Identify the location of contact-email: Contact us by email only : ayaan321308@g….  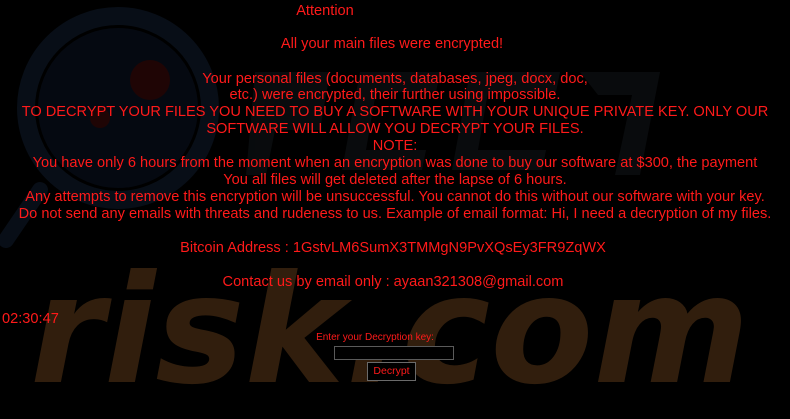
(393, 282).